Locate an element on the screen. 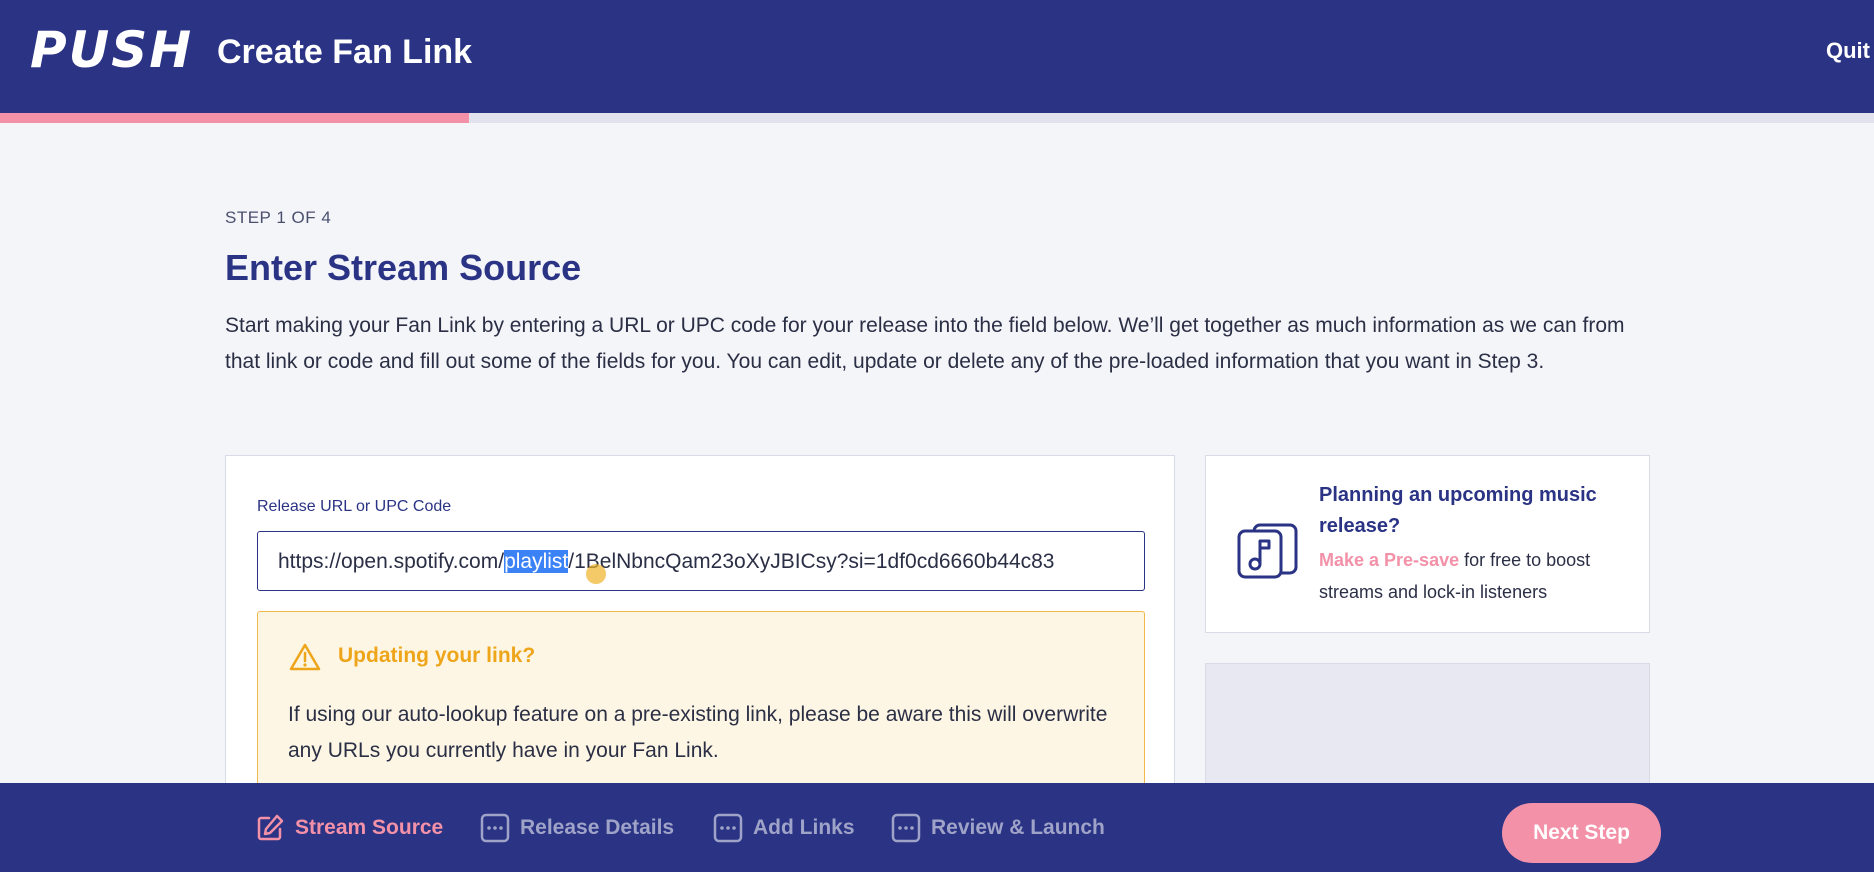 Image resolution: width=1874 pixels, height=872 pixels. page-title: Enter Stream Source is located at coordinates (403, 267).